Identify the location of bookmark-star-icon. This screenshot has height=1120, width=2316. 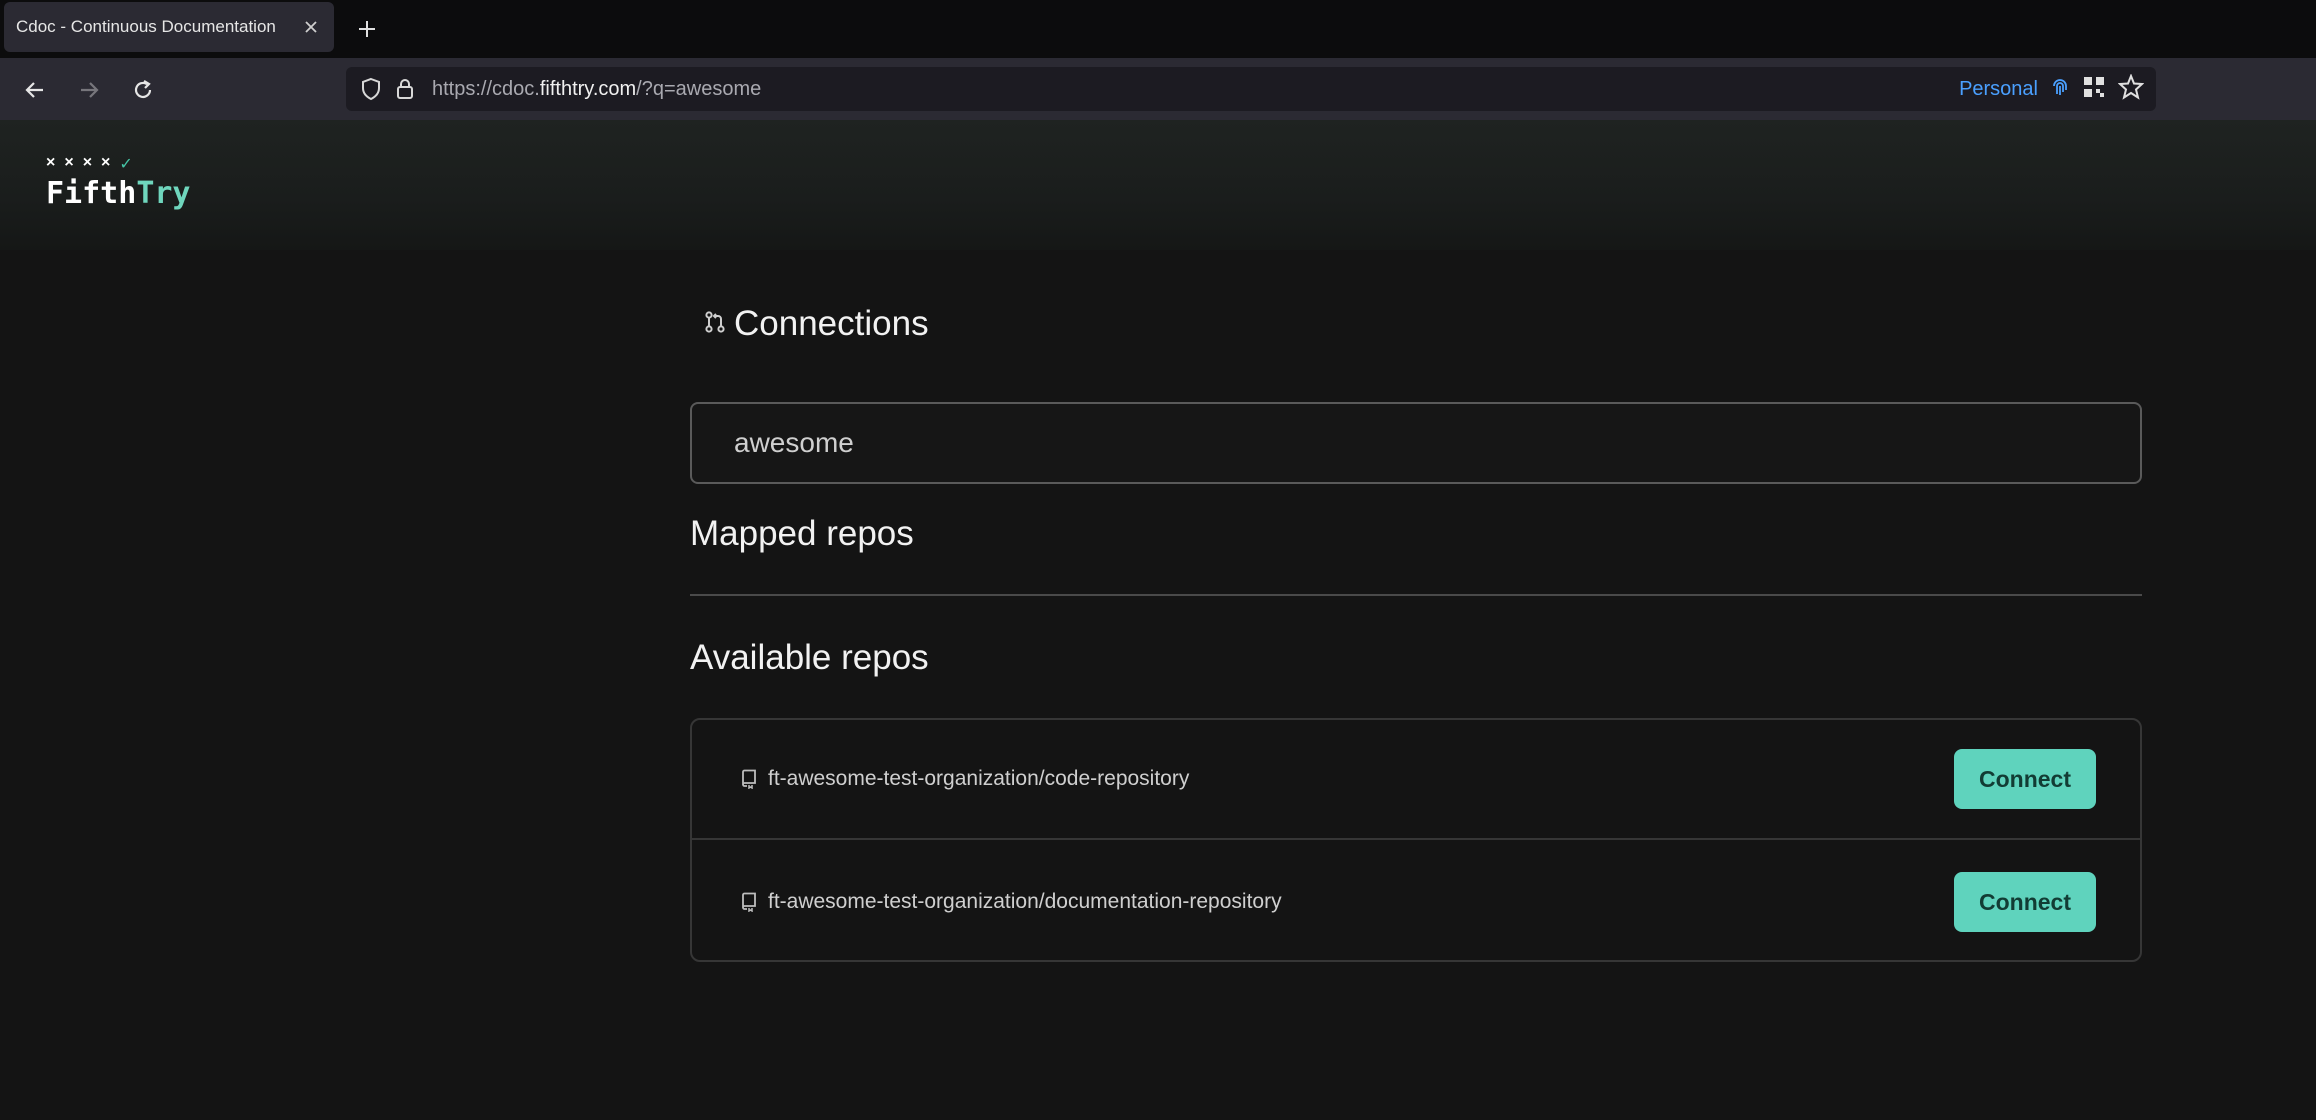
(2131, 88).